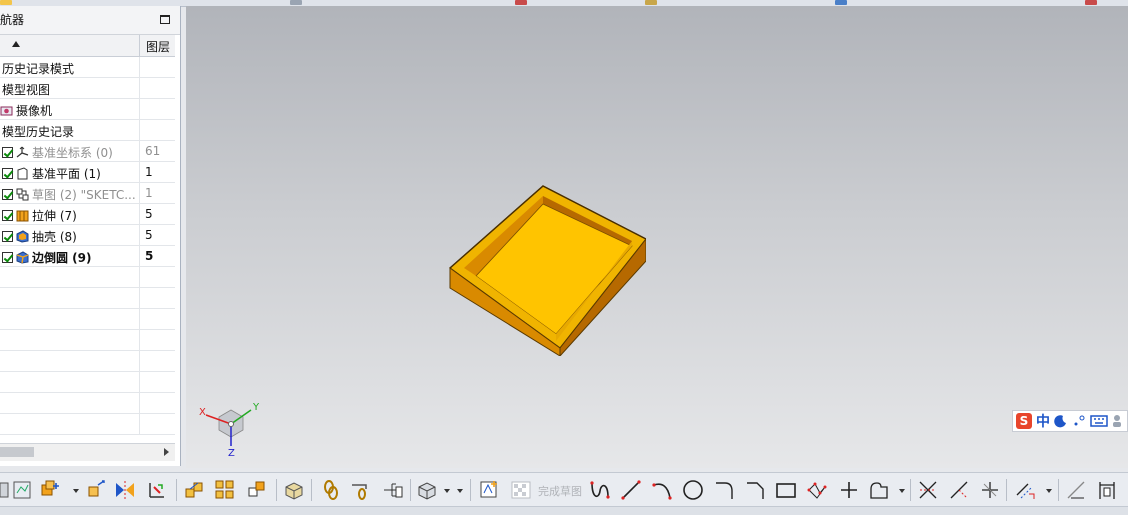  What do you see at coordinates (158, 46) in the screenshot?
I see `layer-column-header: 图层` at bounding box center [158, 46].